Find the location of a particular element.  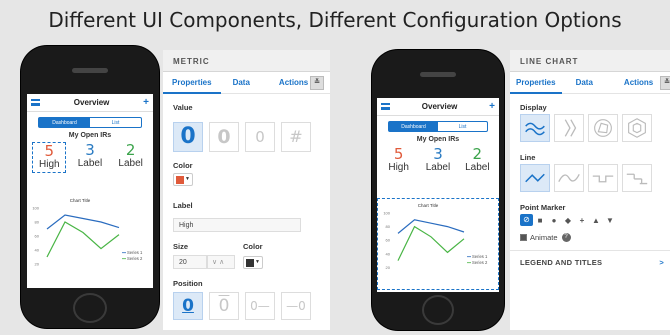

label-color-picker: ▼ is located at coordinates (253, 262).